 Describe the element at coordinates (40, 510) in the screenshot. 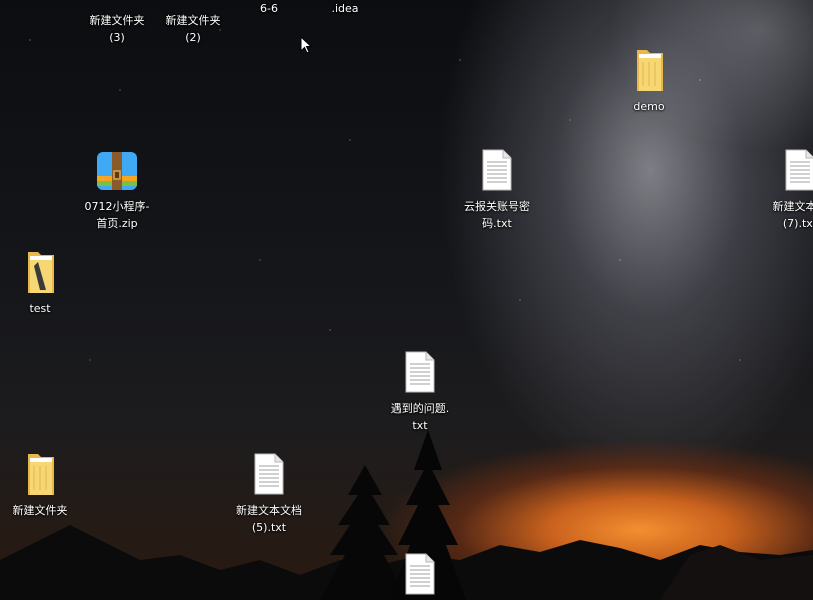

I see `icon-label: 新建文件夹` at that location.